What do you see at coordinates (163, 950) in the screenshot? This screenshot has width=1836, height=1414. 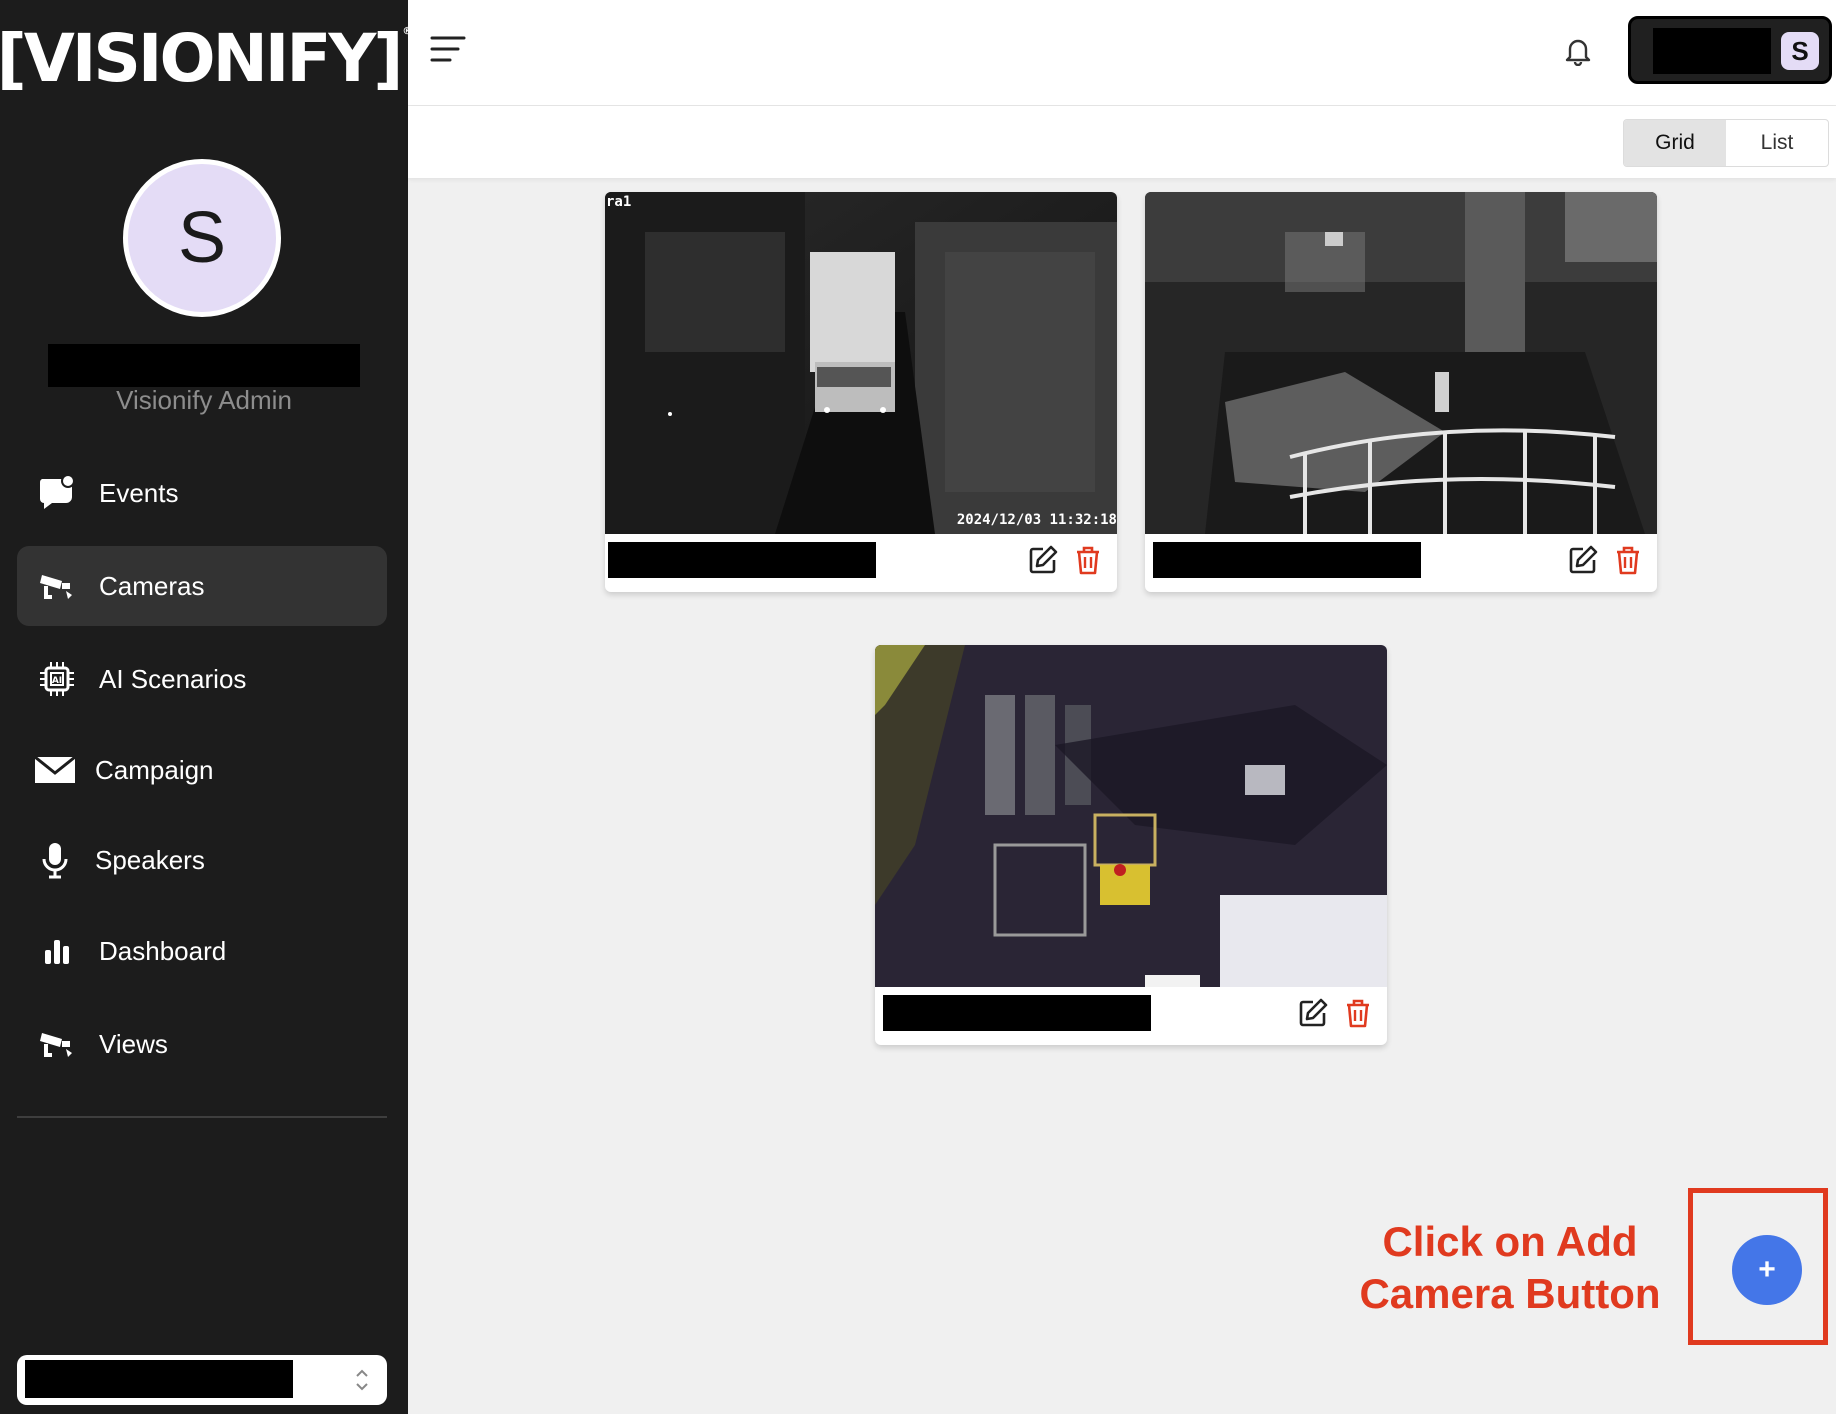 I see `sidebar-item-label: Dashboard` at bounding box center [163, 950].